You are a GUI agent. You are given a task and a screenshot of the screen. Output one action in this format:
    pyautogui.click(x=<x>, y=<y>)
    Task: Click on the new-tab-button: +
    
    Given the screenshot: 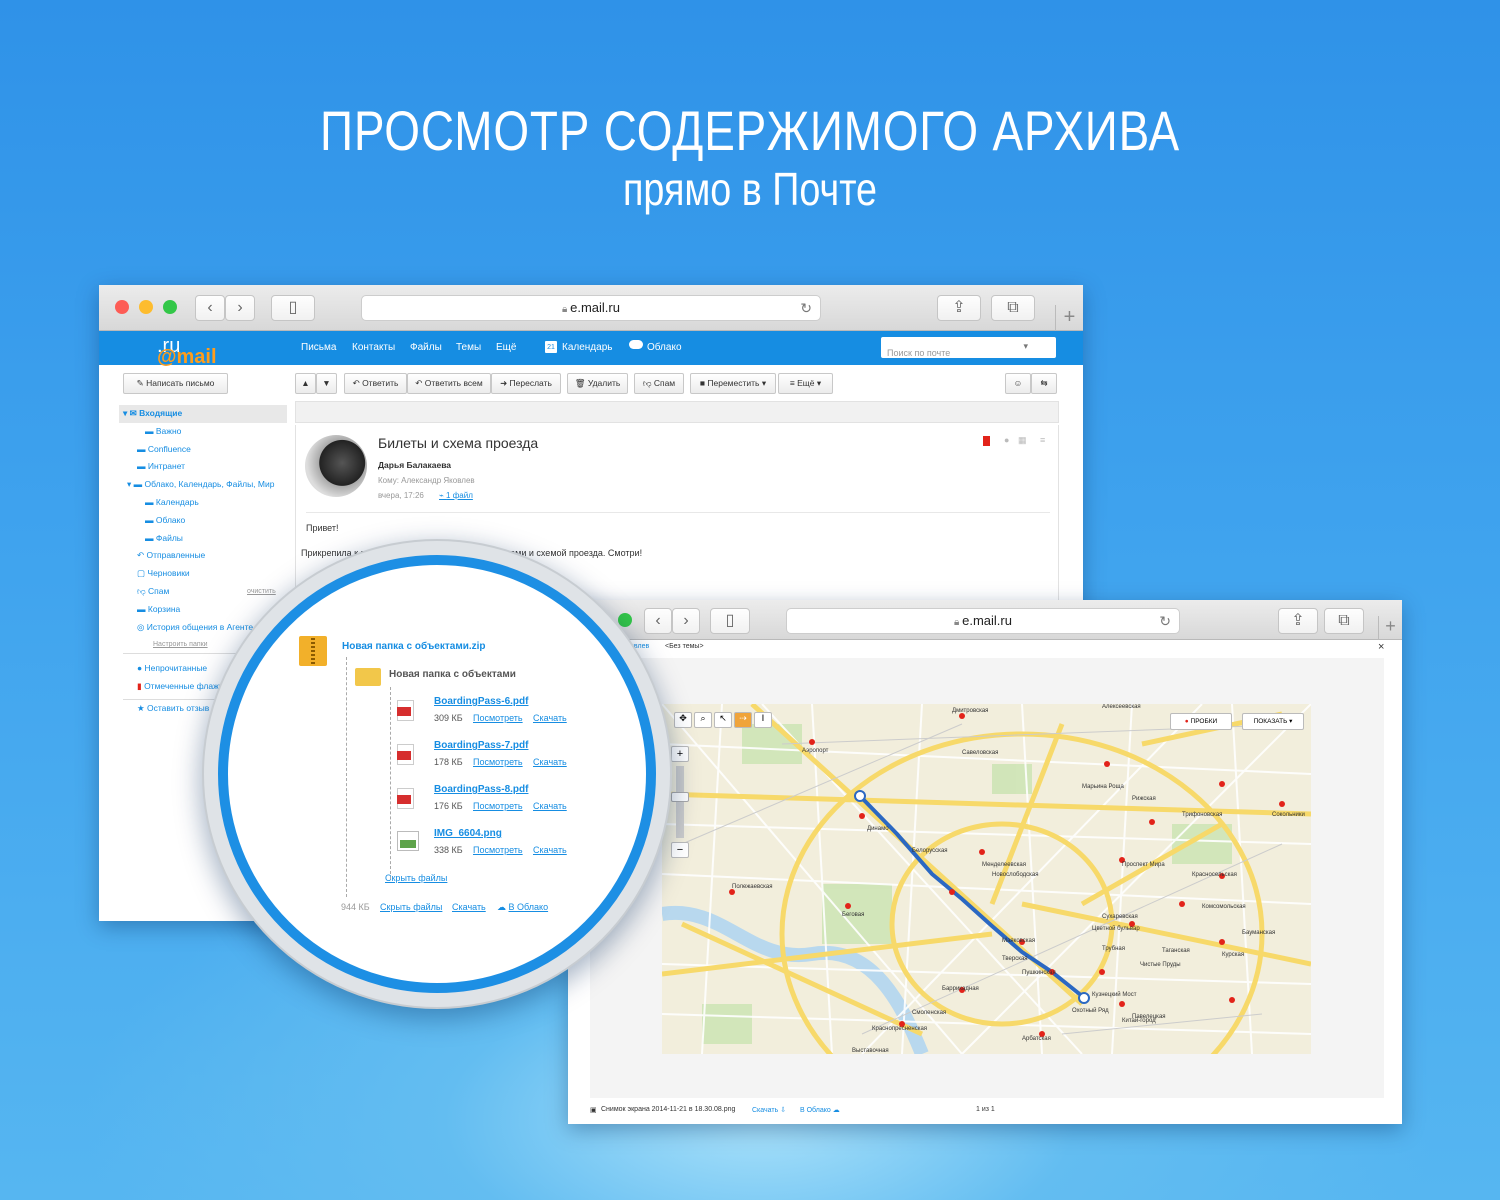 What is the action you would take?
    pyautogui.click(x=1069, y=318)
    